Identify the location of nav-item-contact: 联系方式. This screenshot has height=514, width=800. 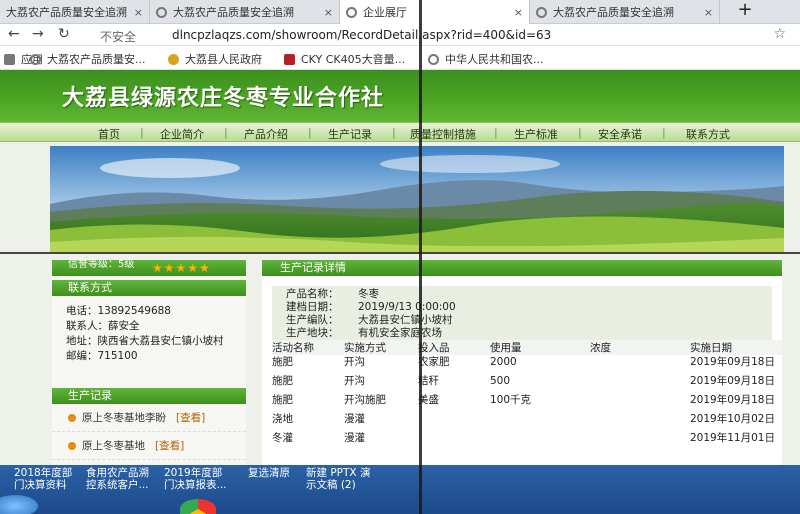
(708, 134).